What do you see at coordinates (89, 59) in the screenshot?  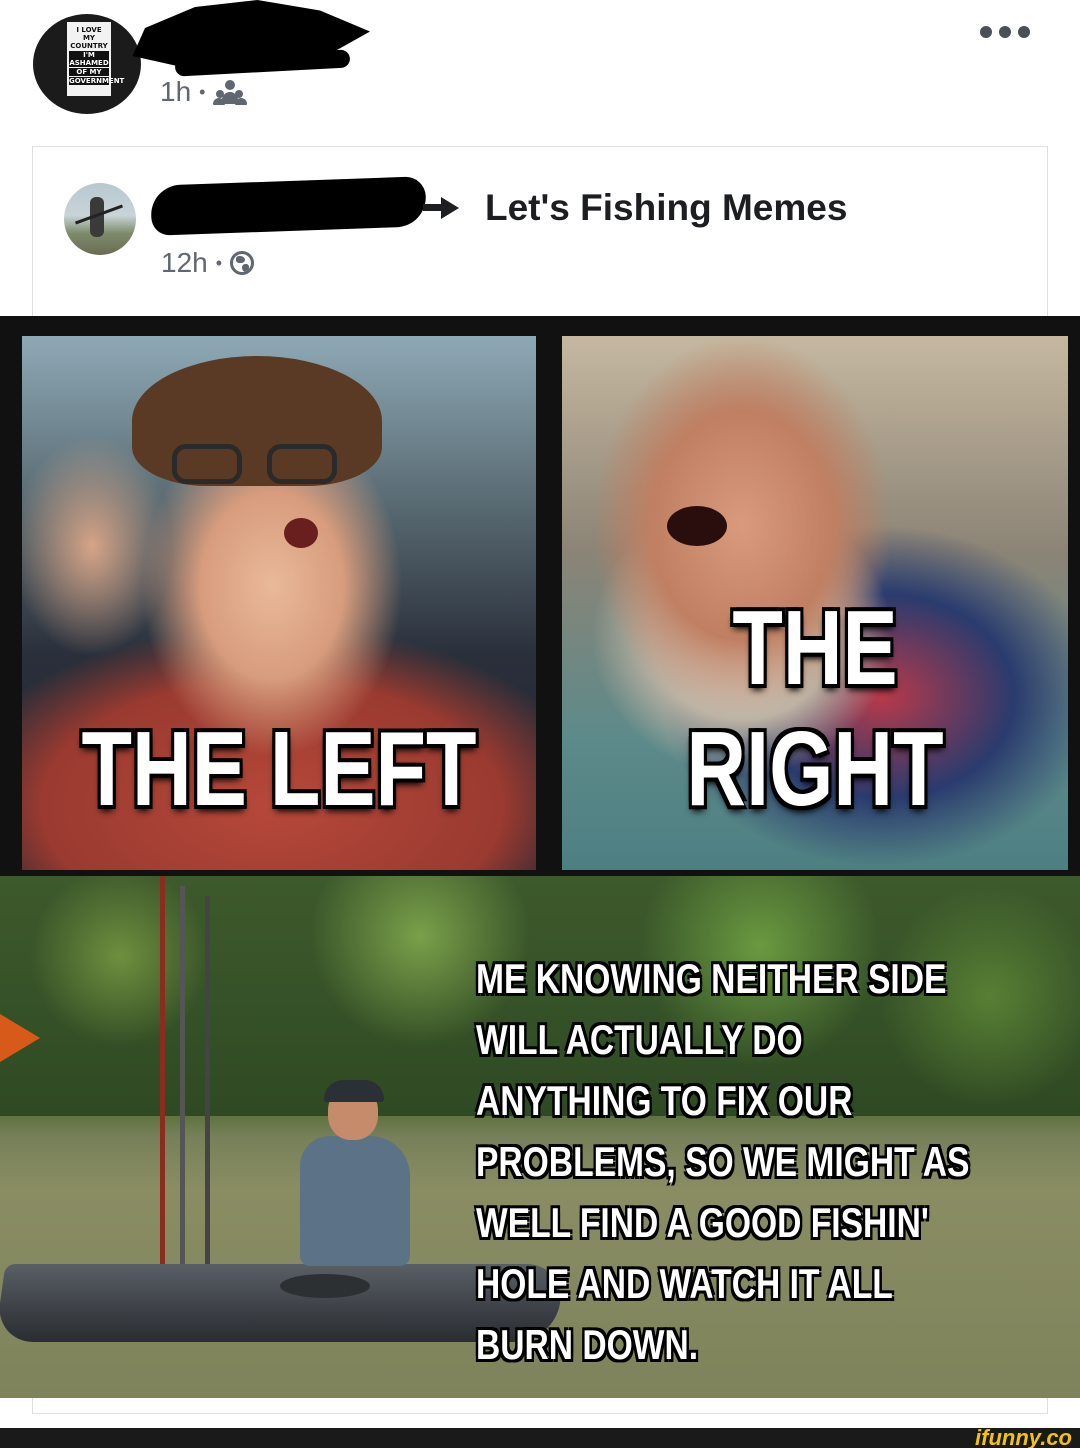 I see `avatar-sign-line-4: I'M ASHAMED` at bounding box center [89, 59].